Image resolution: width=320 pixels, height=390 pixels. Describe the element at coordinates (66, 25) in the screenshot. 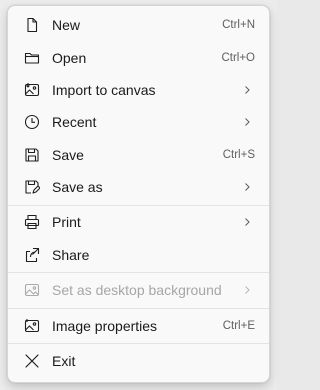

I see `menu-item-label: New` at that location.